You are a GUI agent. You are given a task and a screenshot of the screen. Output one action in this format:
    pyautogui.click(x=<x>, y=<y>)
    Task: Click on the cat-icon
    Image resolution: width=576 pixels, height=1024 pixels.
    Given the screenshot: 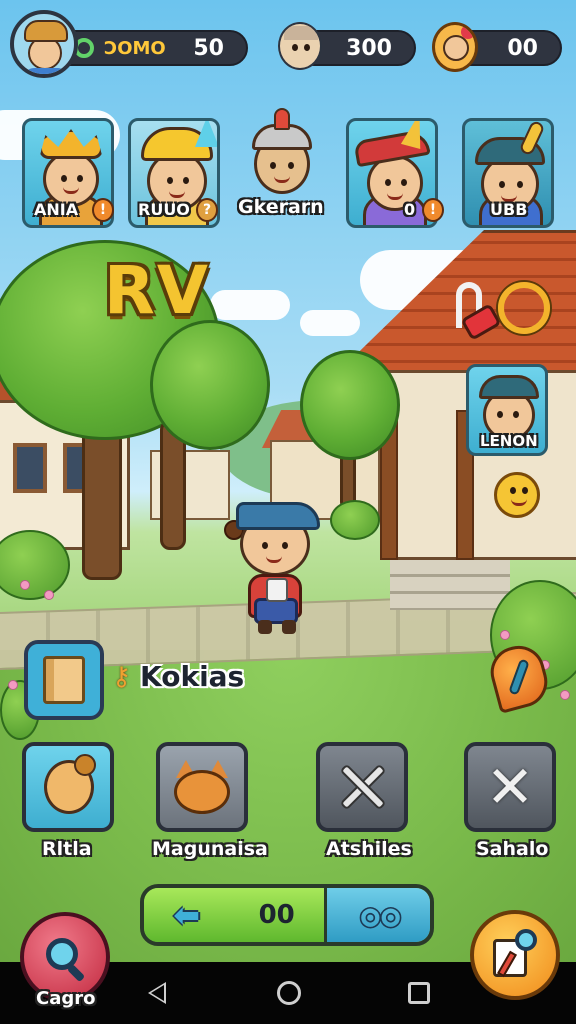 What is the action you would take?
    pyautogui.click(x=202, y=787)
    